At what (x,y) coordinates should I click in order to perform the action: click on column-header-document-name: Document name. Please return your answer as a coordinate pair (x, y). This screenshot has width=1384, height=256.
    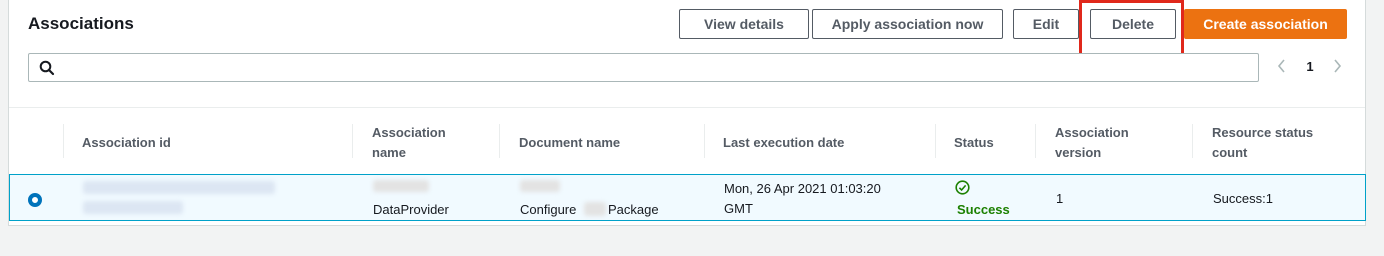
    Looking at the image, I should click on (609, 143).